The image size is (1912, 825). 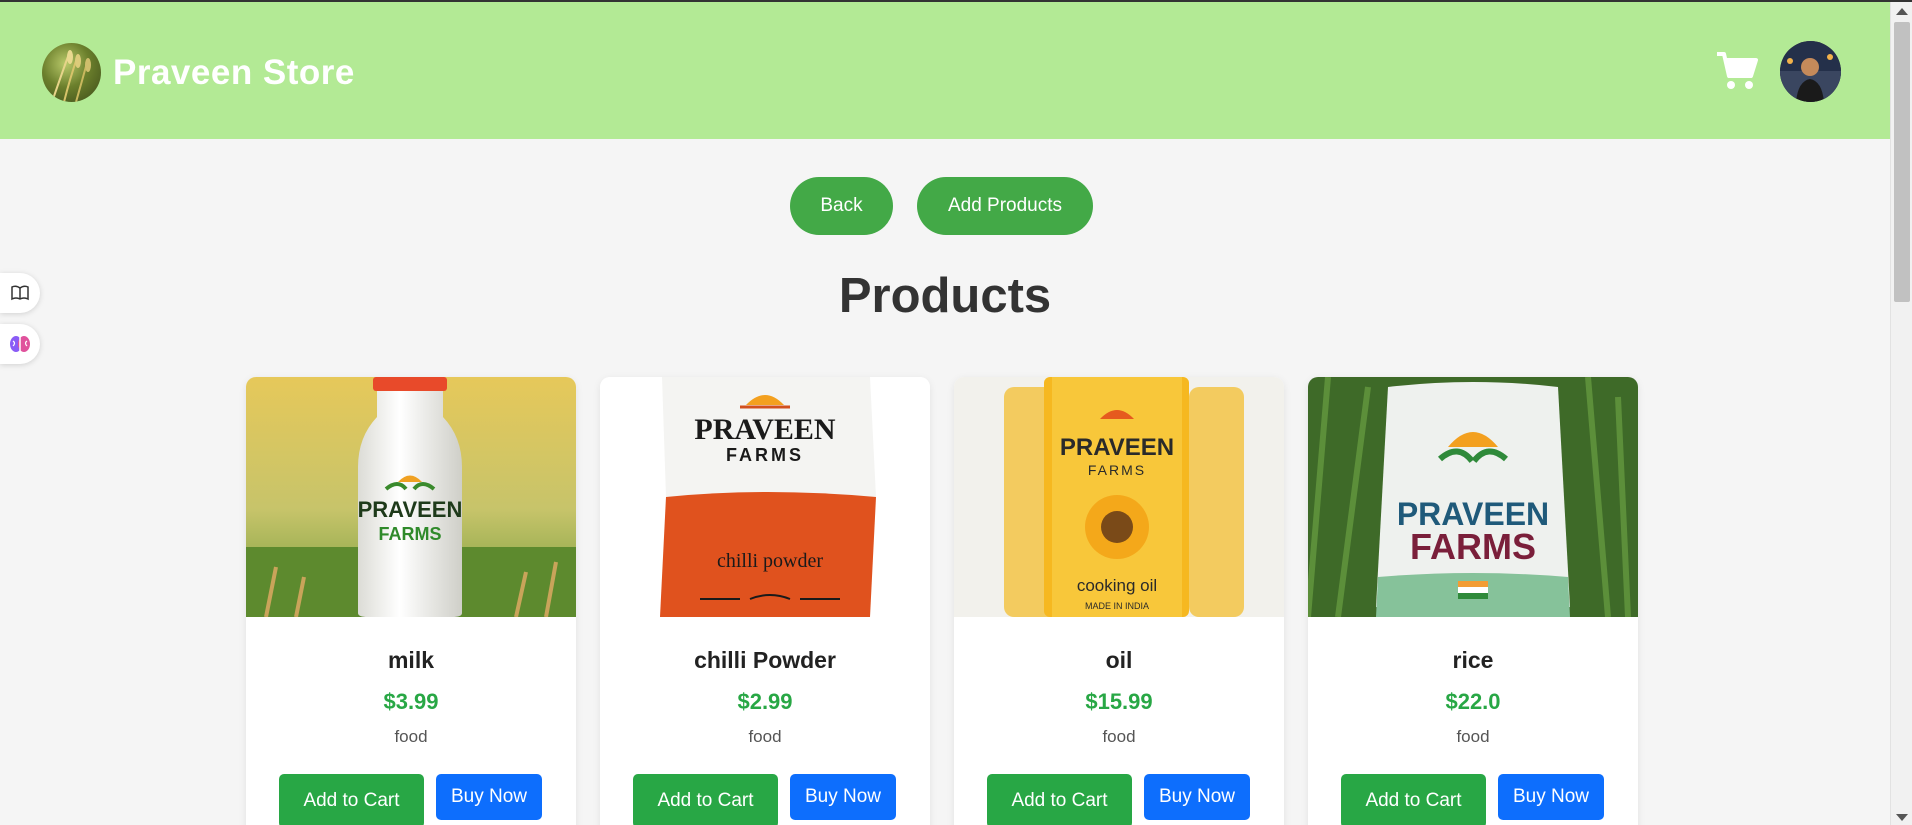 What do you see at coordinates (765, 660) in the screenshot?
I see `product-name: chilli Powder` at bounding box center [765, 660].